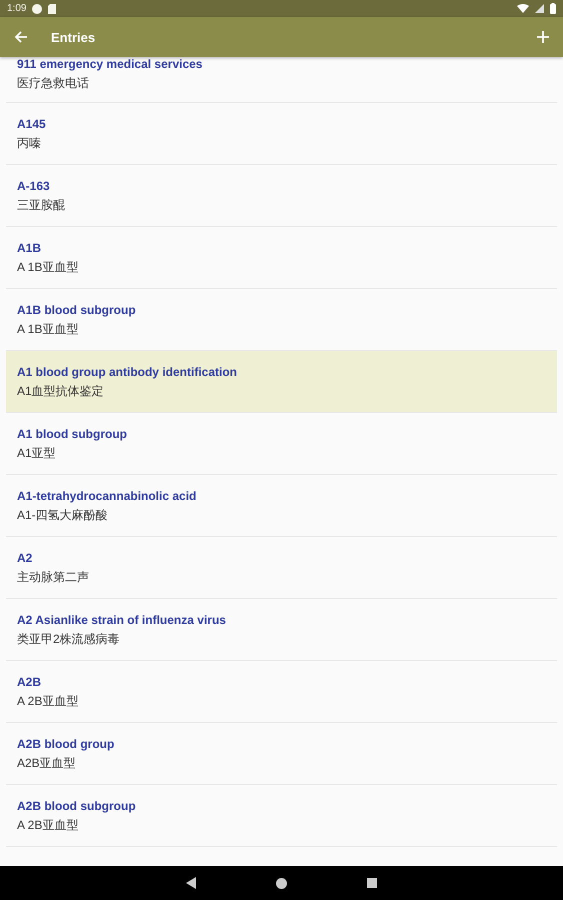  I want to click on entry-row: 911 emergency medical services 医疗急救电话, so click(281, 80).